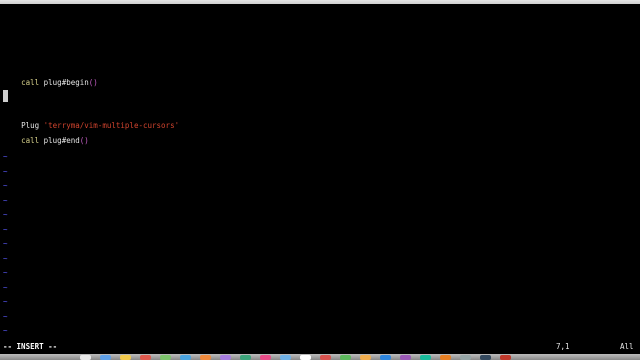  Describe the element at coordinates (563, 346) in the screenshot. I see `cursor-position: 7,1` at that location.